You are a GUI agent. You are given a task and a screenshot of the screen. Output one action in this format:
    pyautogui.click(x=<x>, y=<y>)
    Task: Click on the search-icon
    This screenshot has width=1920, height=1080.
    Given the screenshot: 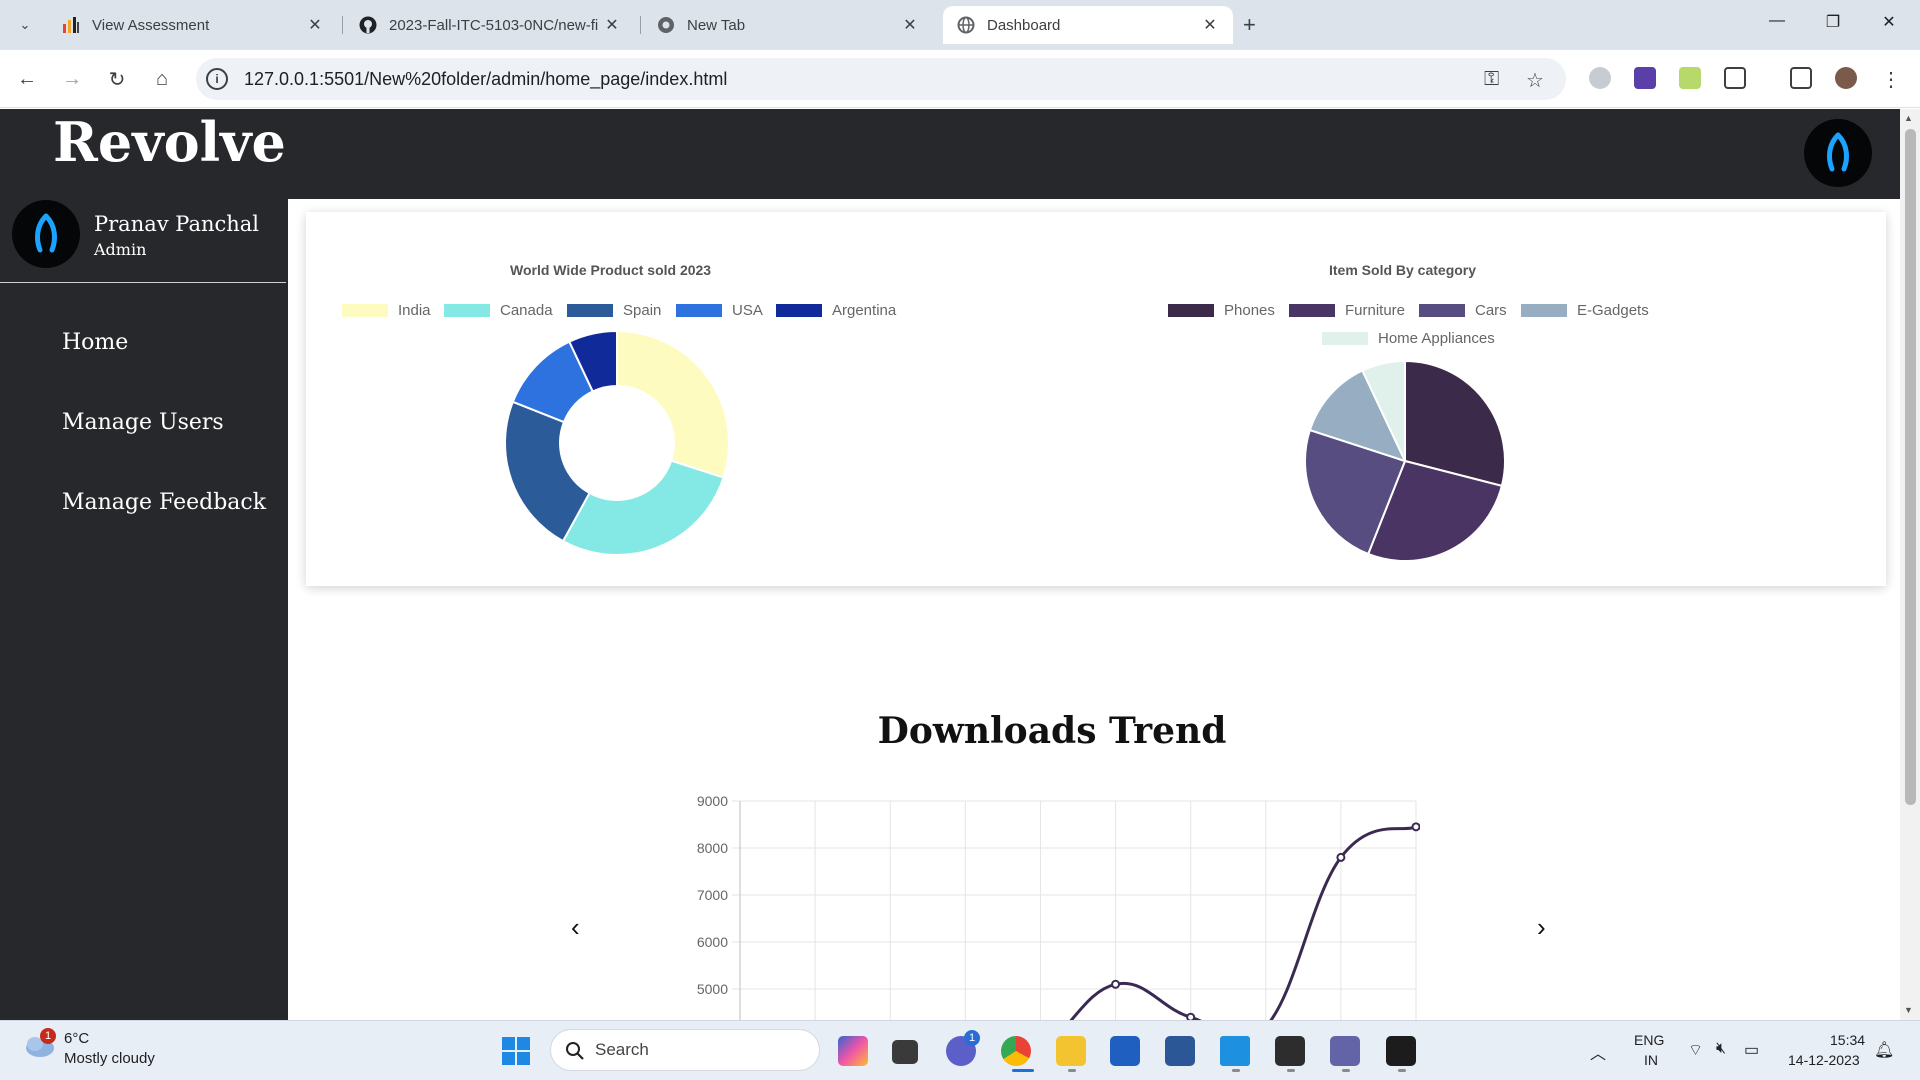 What is the action you would take?
    pyautogui.click(x=575, y=1051)
    